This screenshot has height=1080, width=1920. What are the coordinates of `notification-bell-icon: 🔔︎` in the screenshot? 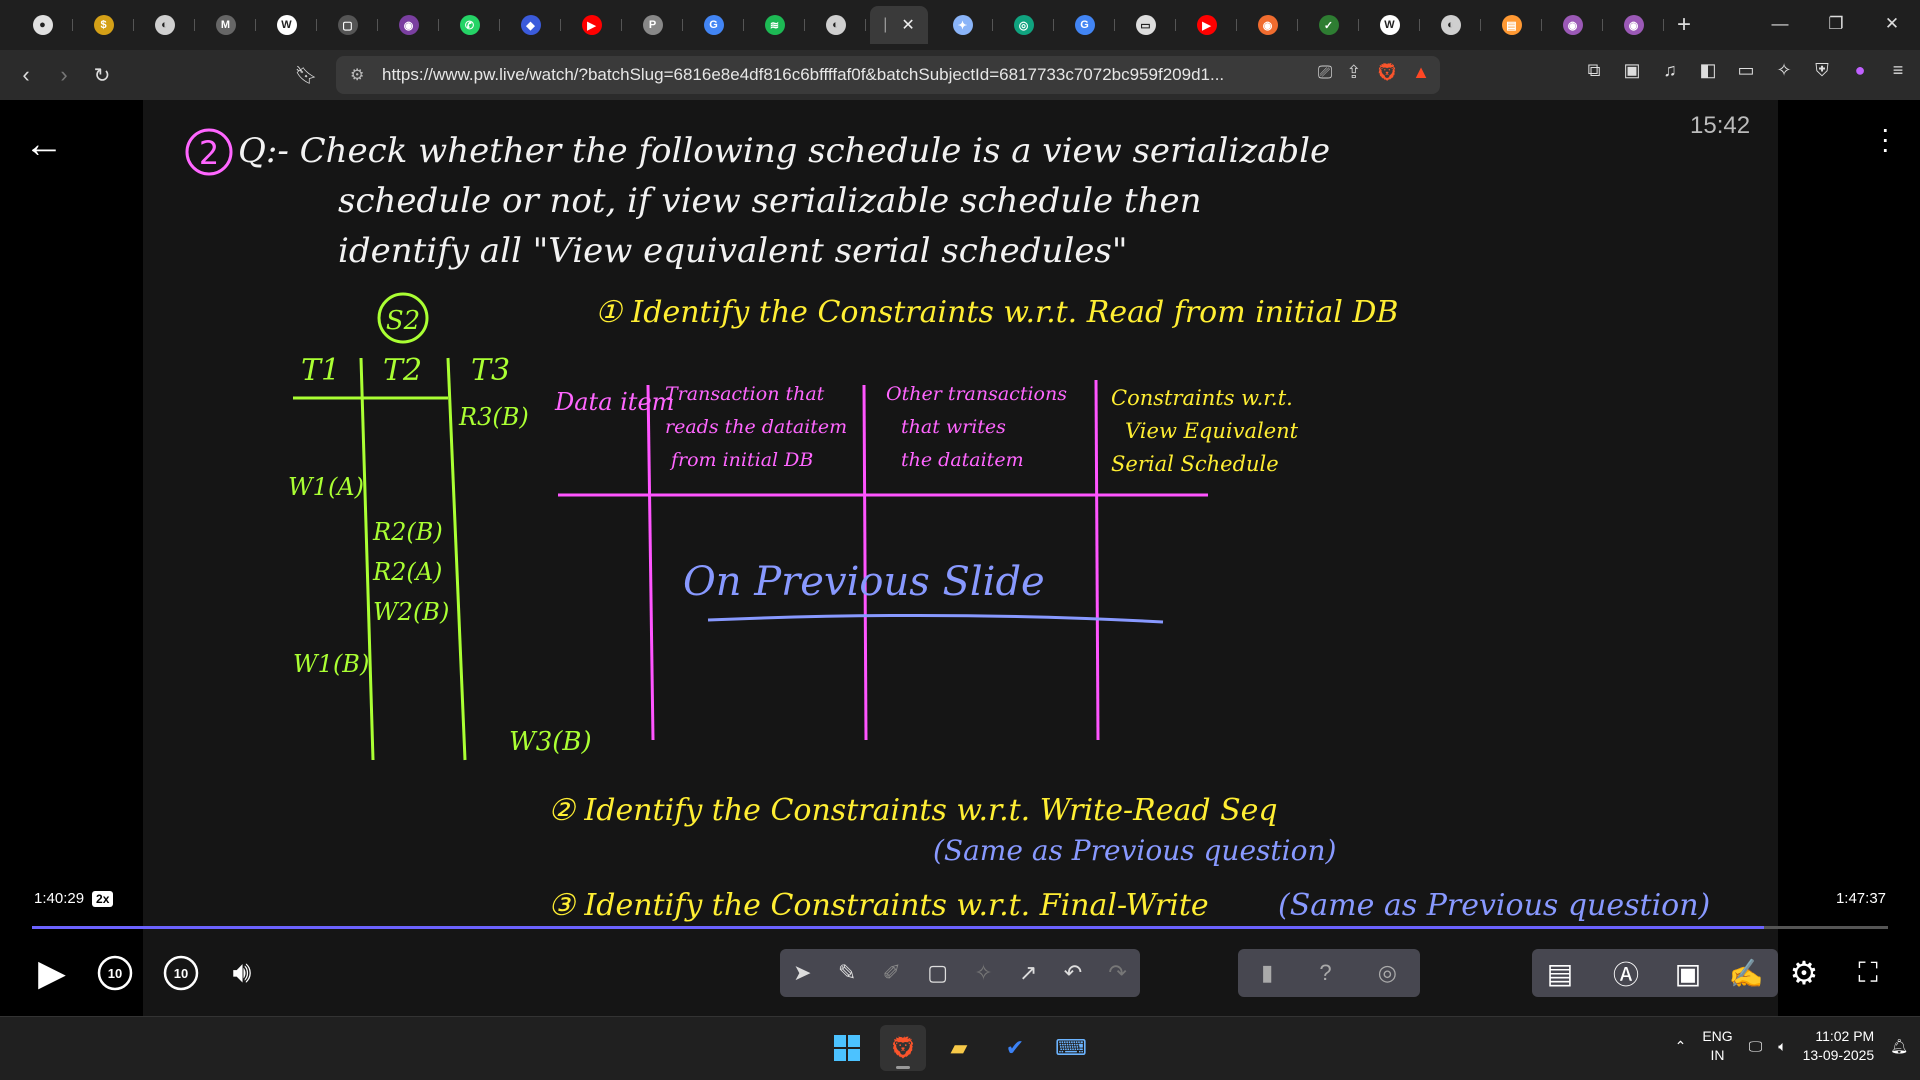 It's located at (1899, 1046).